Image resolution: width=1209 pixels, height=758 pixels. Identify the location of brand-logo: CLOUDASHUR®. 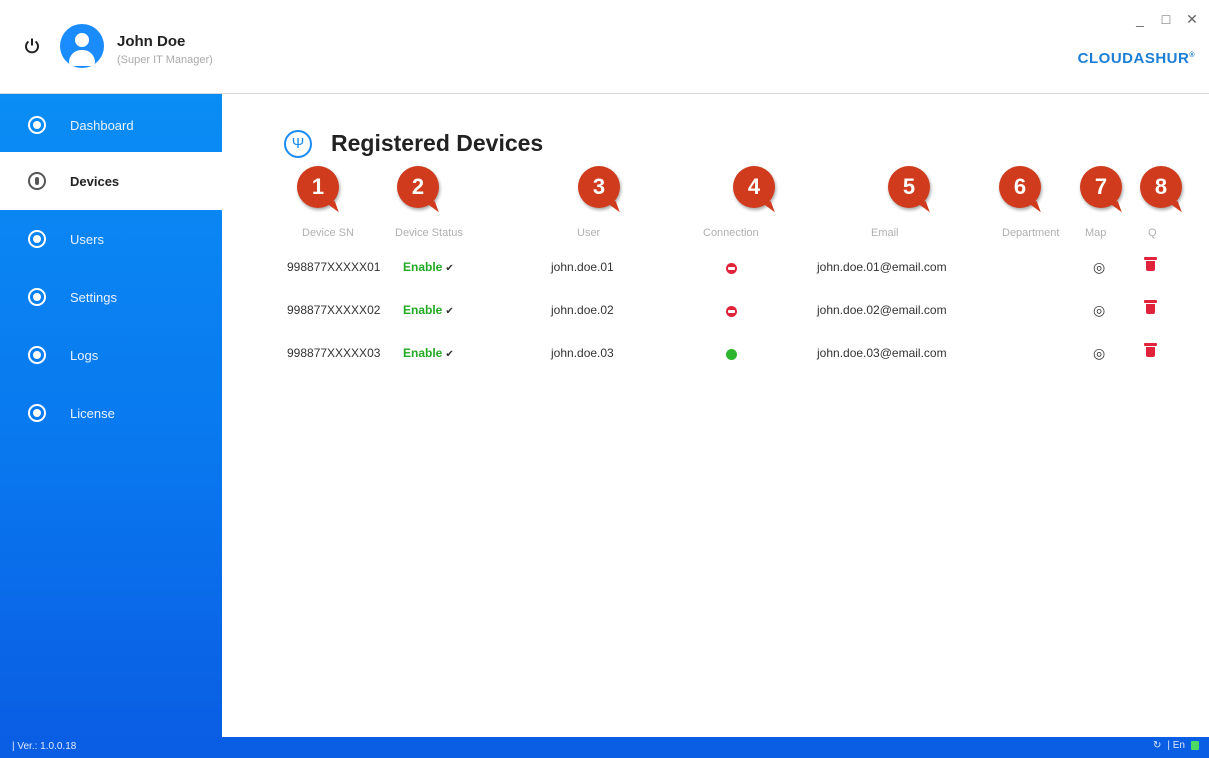
(1136, 58).